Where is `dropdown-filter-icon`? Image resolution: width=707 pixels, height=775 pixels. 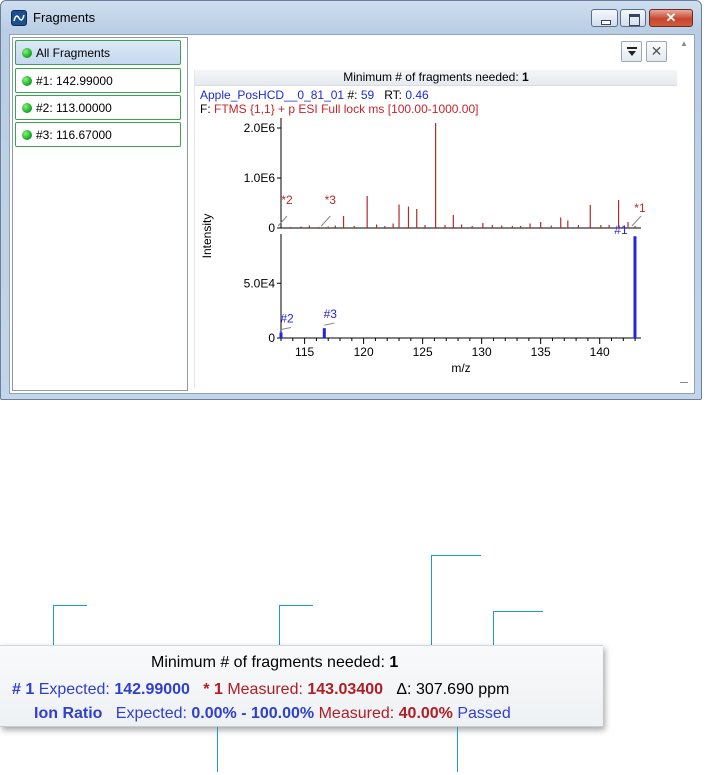
dropdown-filter-icon is located at coordinates (632, 52).